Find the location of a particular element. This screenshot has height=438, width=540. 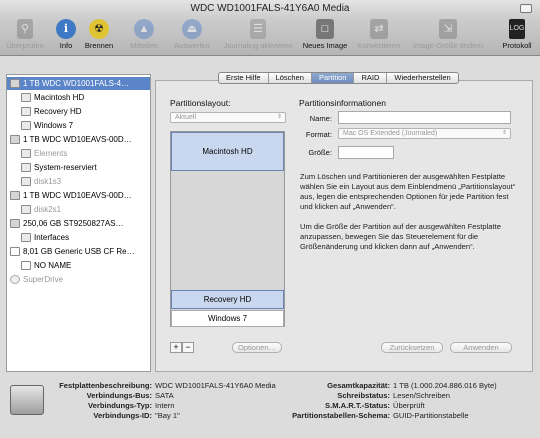

convert-toolbar-button: ⇄ Konvertieren is located at coordinates (379, 37).